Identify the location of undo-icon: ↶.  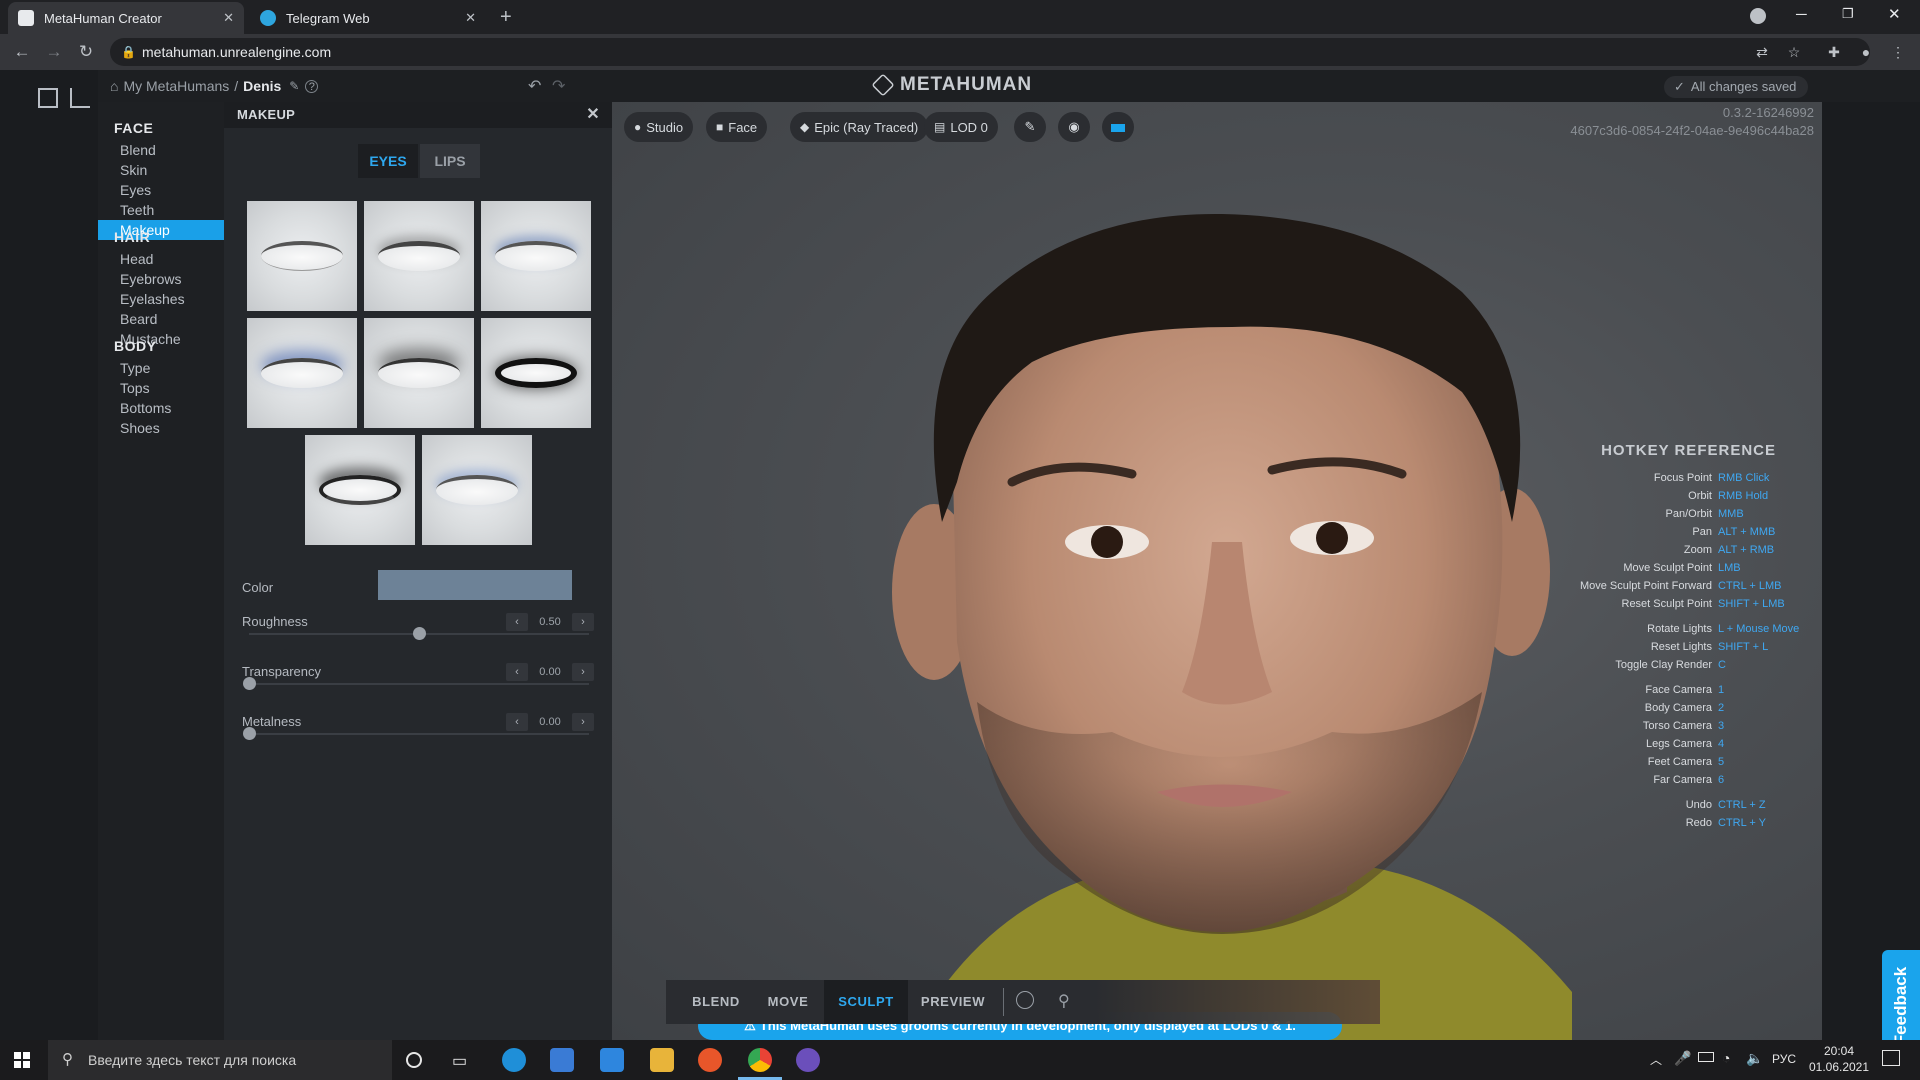
(534, 86).